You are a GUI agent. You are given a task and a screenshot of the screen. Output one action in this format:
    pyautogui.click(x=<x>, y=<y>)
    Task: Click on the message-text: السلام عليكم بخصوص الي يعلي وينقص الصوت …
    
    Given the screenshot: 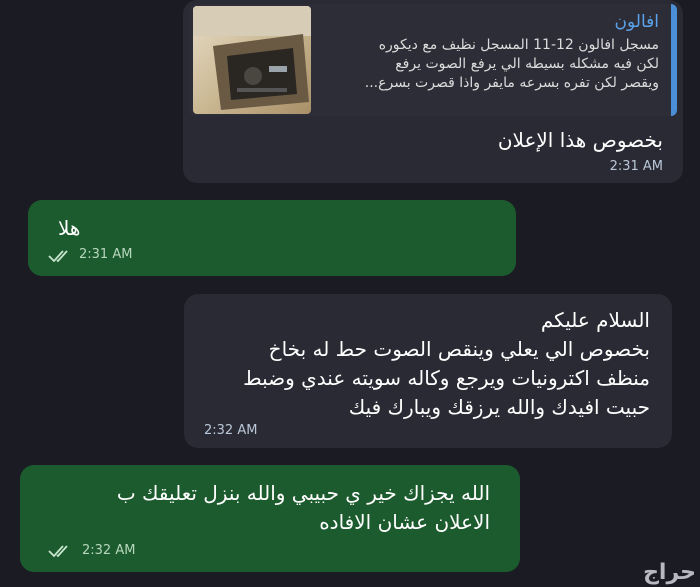 What is the action you would take?
    pyautogui.click(x=420, y=364)
    